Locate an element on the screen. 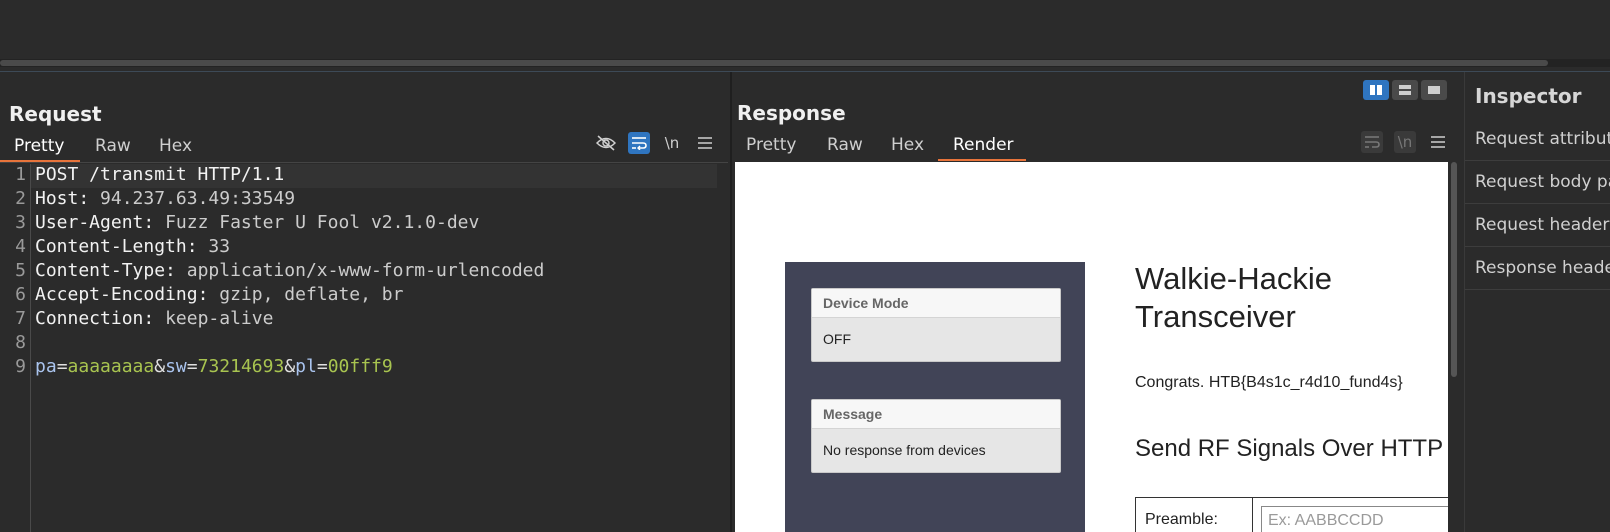 The image size is (1610, 532). preamble-label: Preamble: is located at coordinates (1194, 515).